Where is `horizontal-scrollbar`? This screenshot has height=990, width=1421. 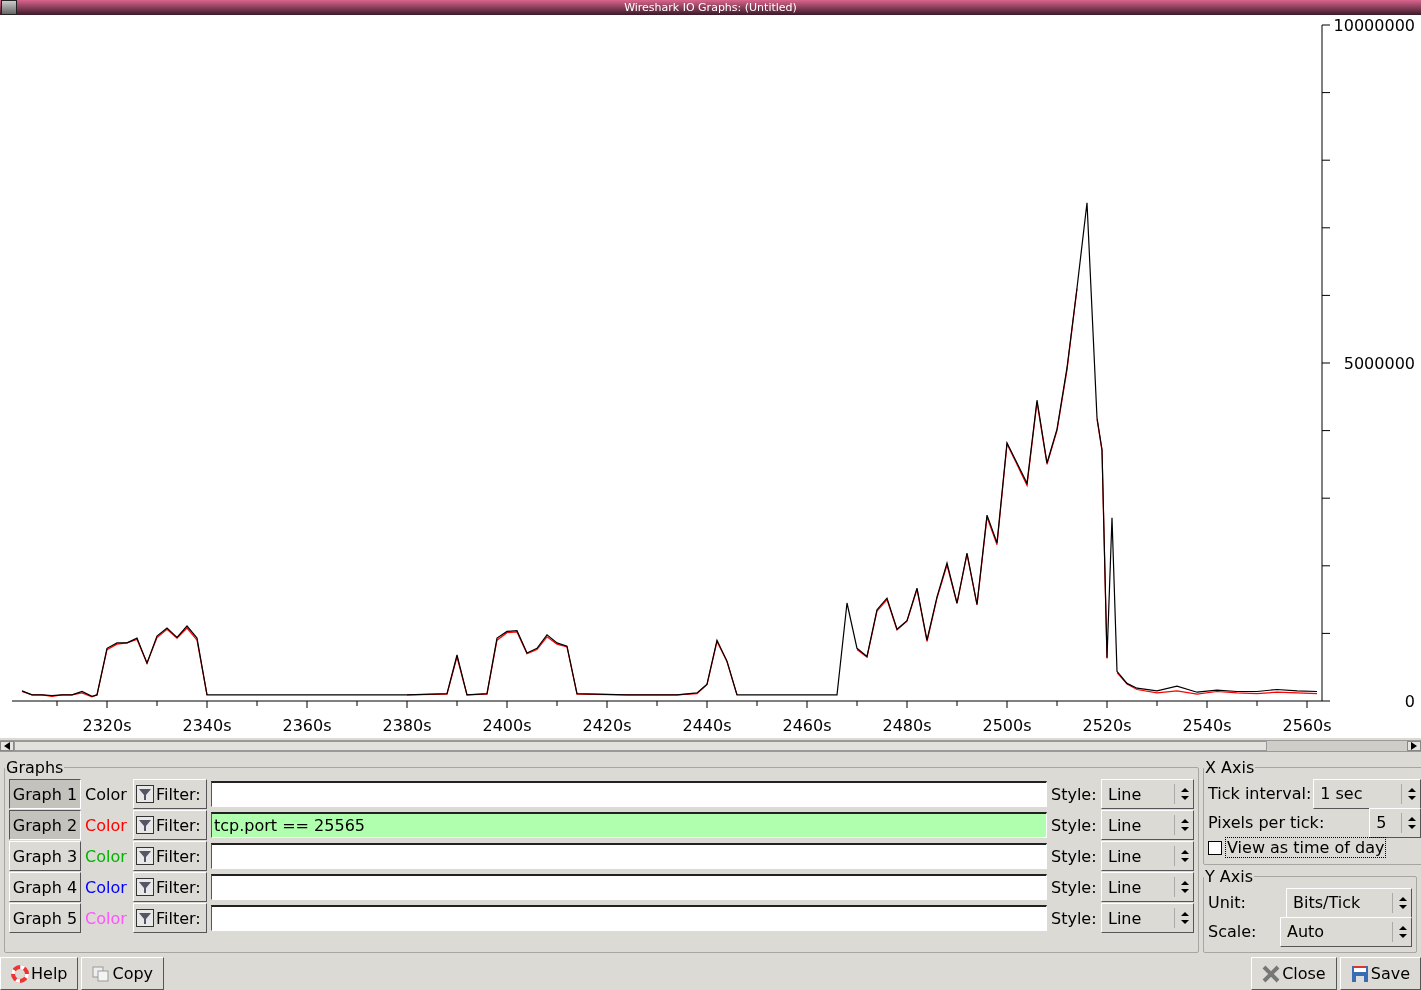
horizontal-scrollbar is located at coordinates (710, 746).